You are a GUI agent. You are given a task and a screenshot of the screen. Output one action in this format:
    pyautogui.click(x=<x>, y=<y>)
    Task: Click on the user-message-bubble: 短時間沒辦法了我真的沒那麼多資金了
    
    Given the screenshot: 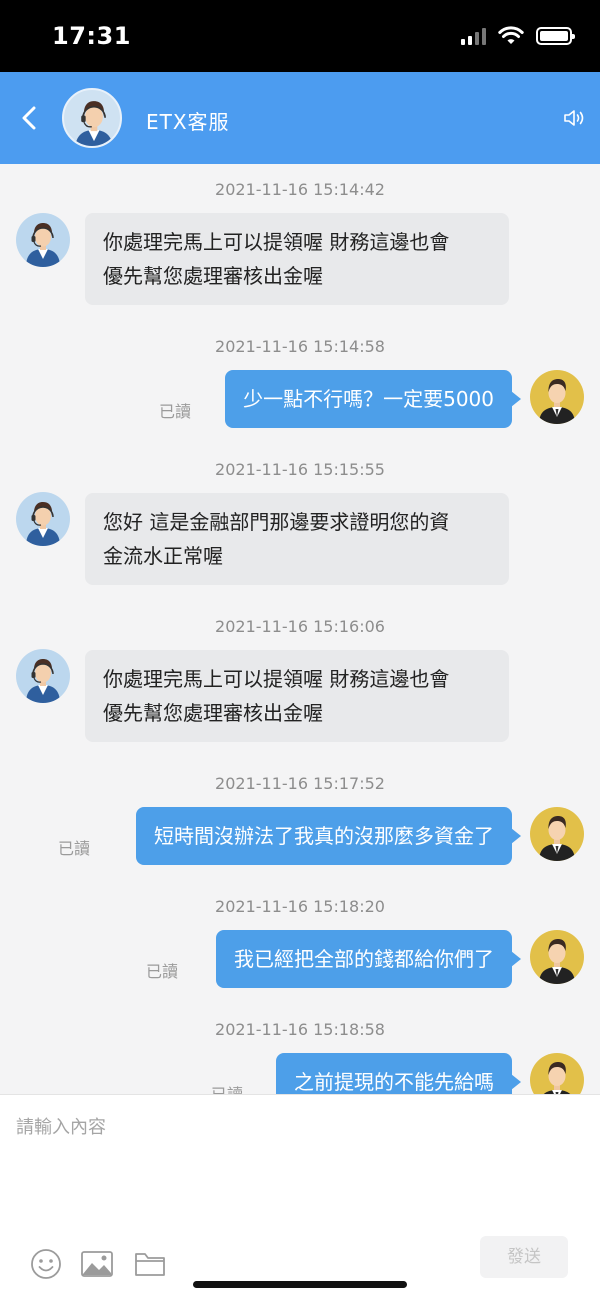 What is the action you would take?
    pyautogui.click(x=328, y=836)
    